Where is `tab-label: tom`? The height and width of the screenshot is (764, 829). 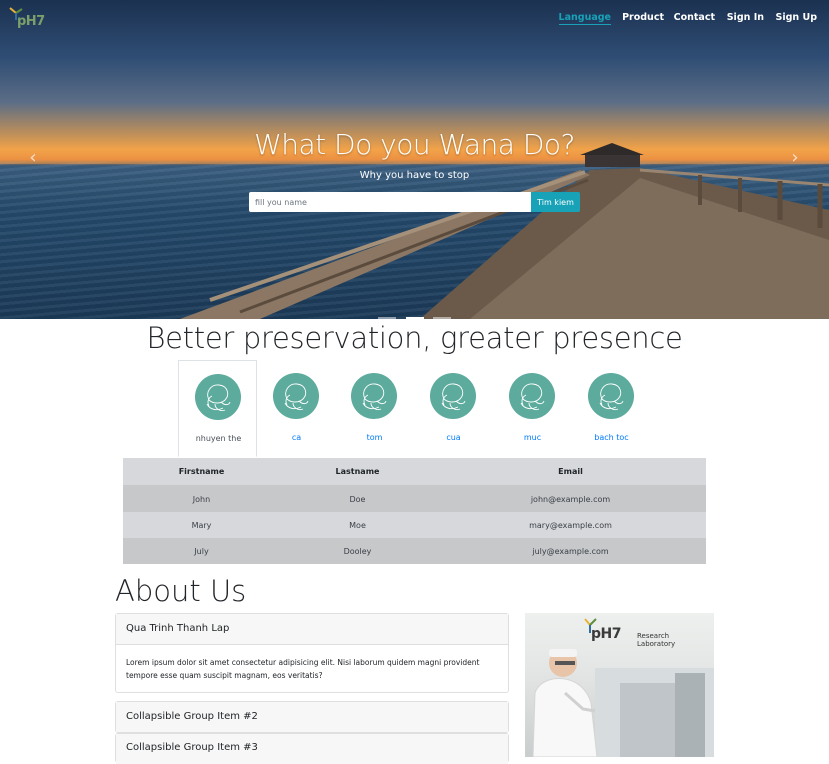 tab-label: tom is located at coordinates (374, 437).